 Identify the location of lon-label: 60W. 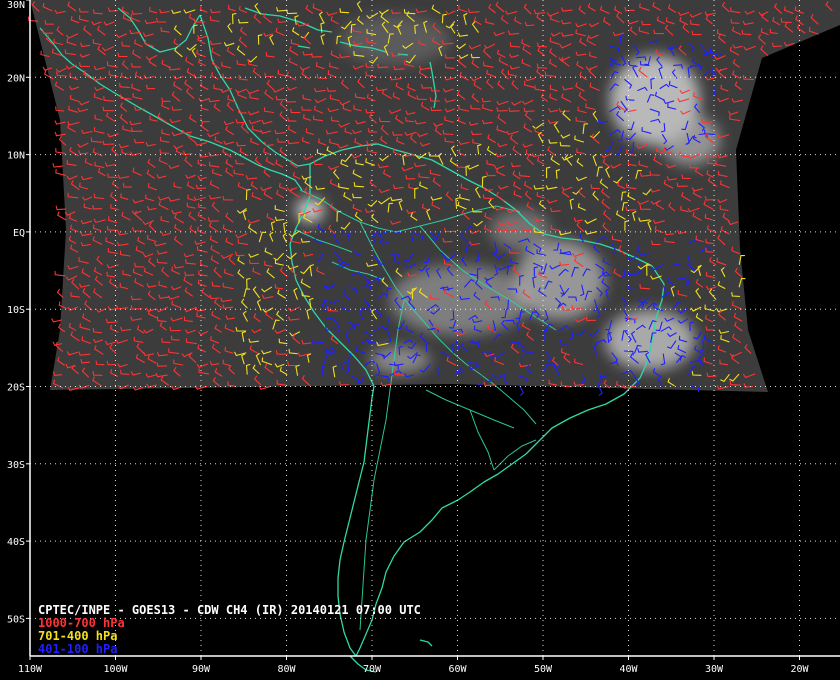
(457, 669).